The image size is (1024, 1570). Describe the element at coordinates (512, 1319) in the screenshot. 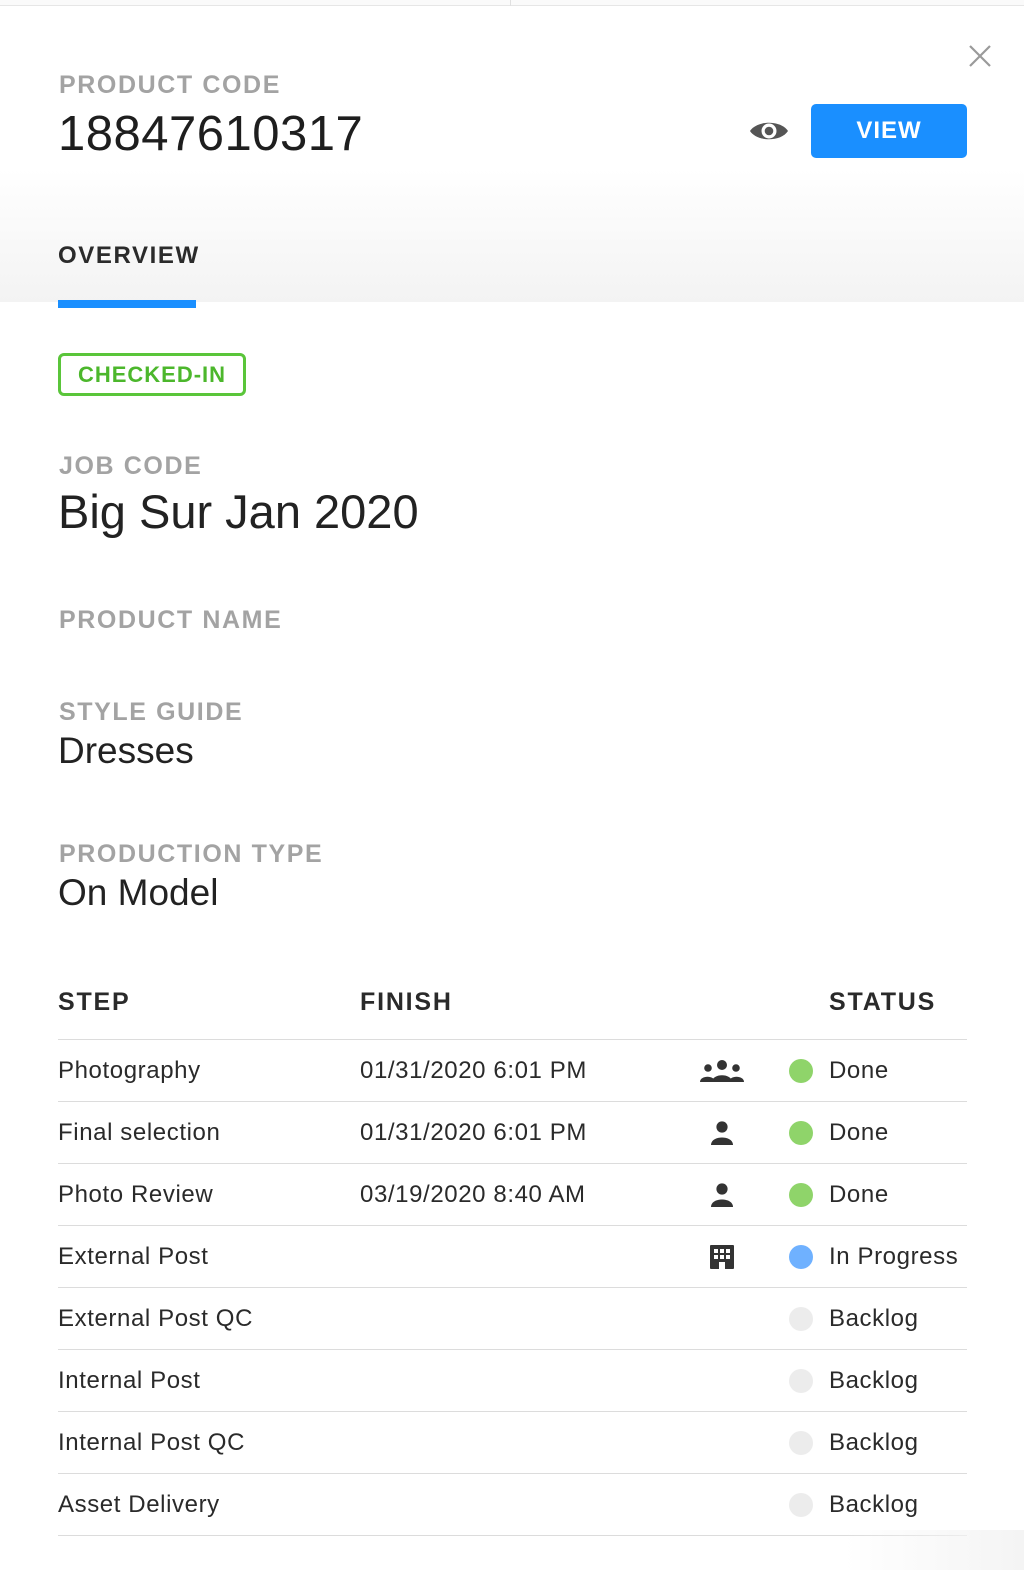

I see `table-row: External Post QC Backlog` at that location.